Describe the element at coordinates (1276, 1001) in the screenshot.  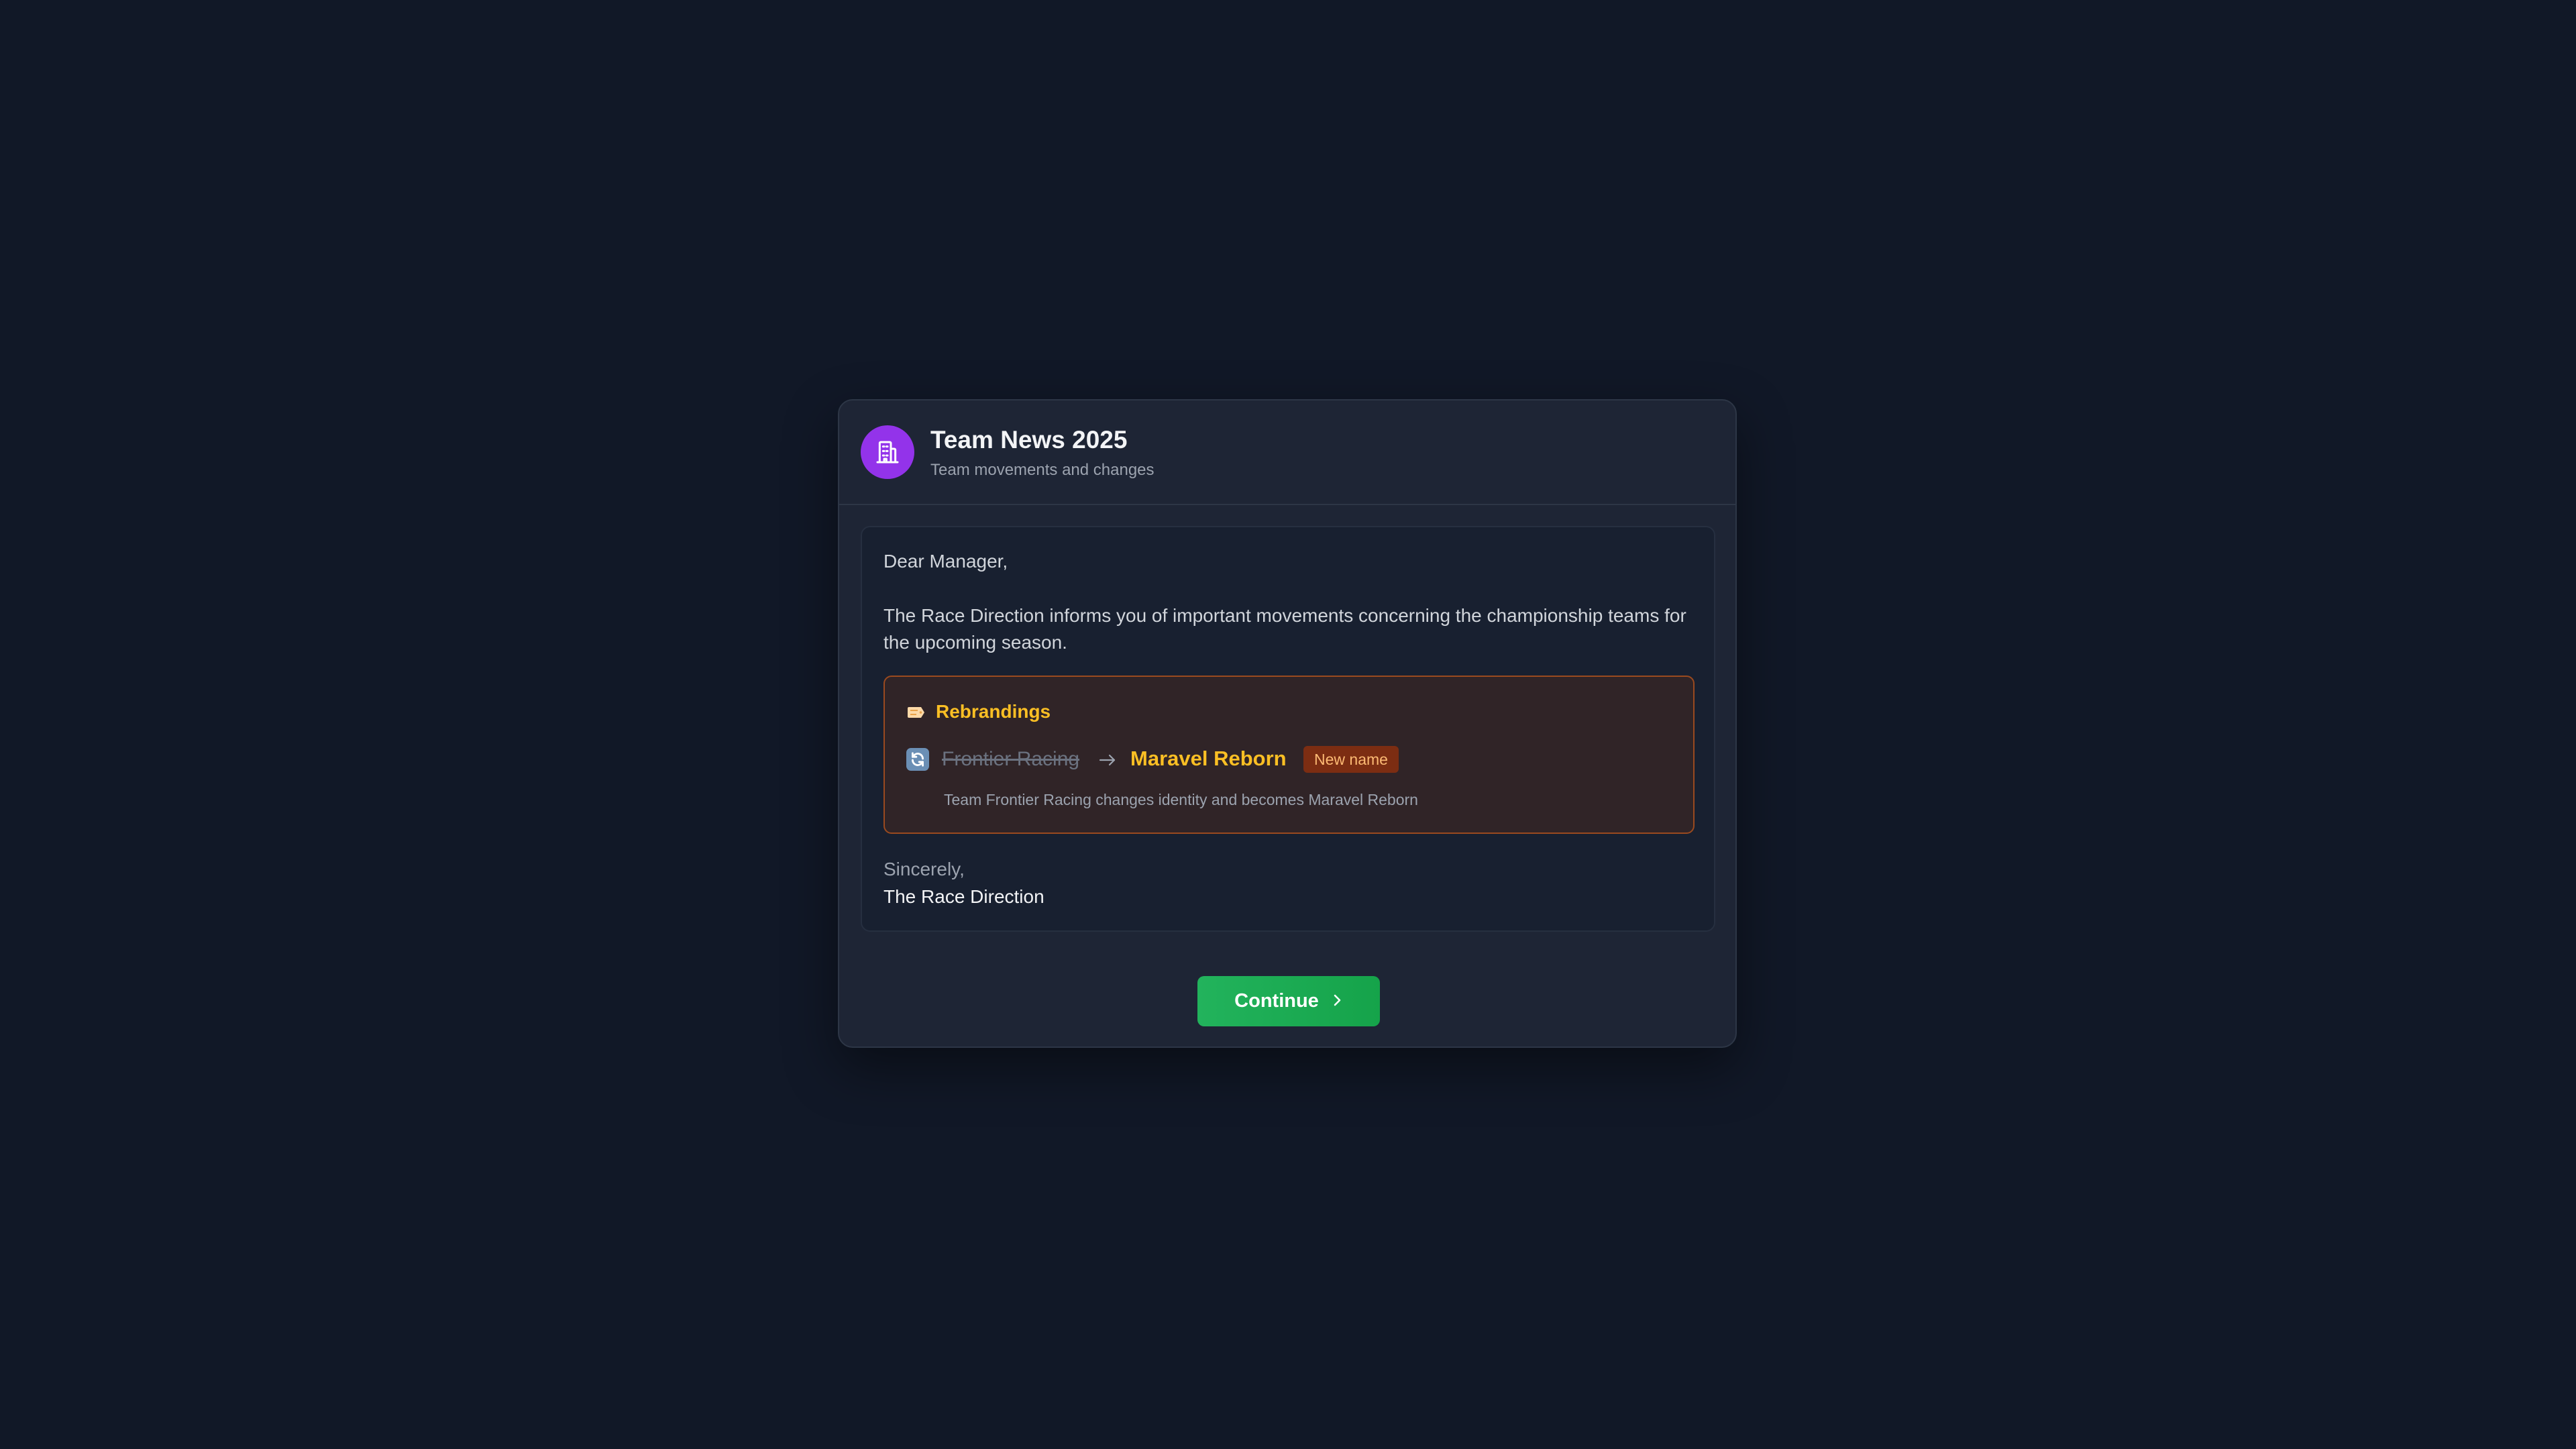
I see `continue-label: Continue` at that location.